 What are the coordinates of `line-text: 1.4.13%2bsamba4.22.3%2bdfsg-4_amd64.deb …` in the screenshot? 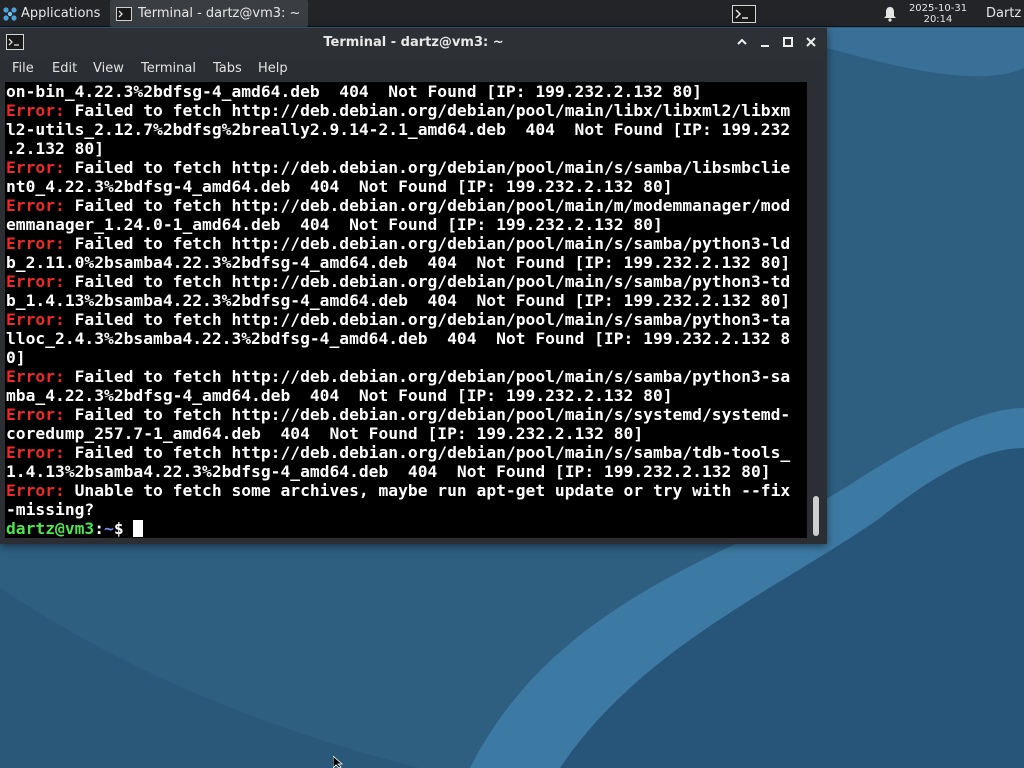 It's located at (388, 471).